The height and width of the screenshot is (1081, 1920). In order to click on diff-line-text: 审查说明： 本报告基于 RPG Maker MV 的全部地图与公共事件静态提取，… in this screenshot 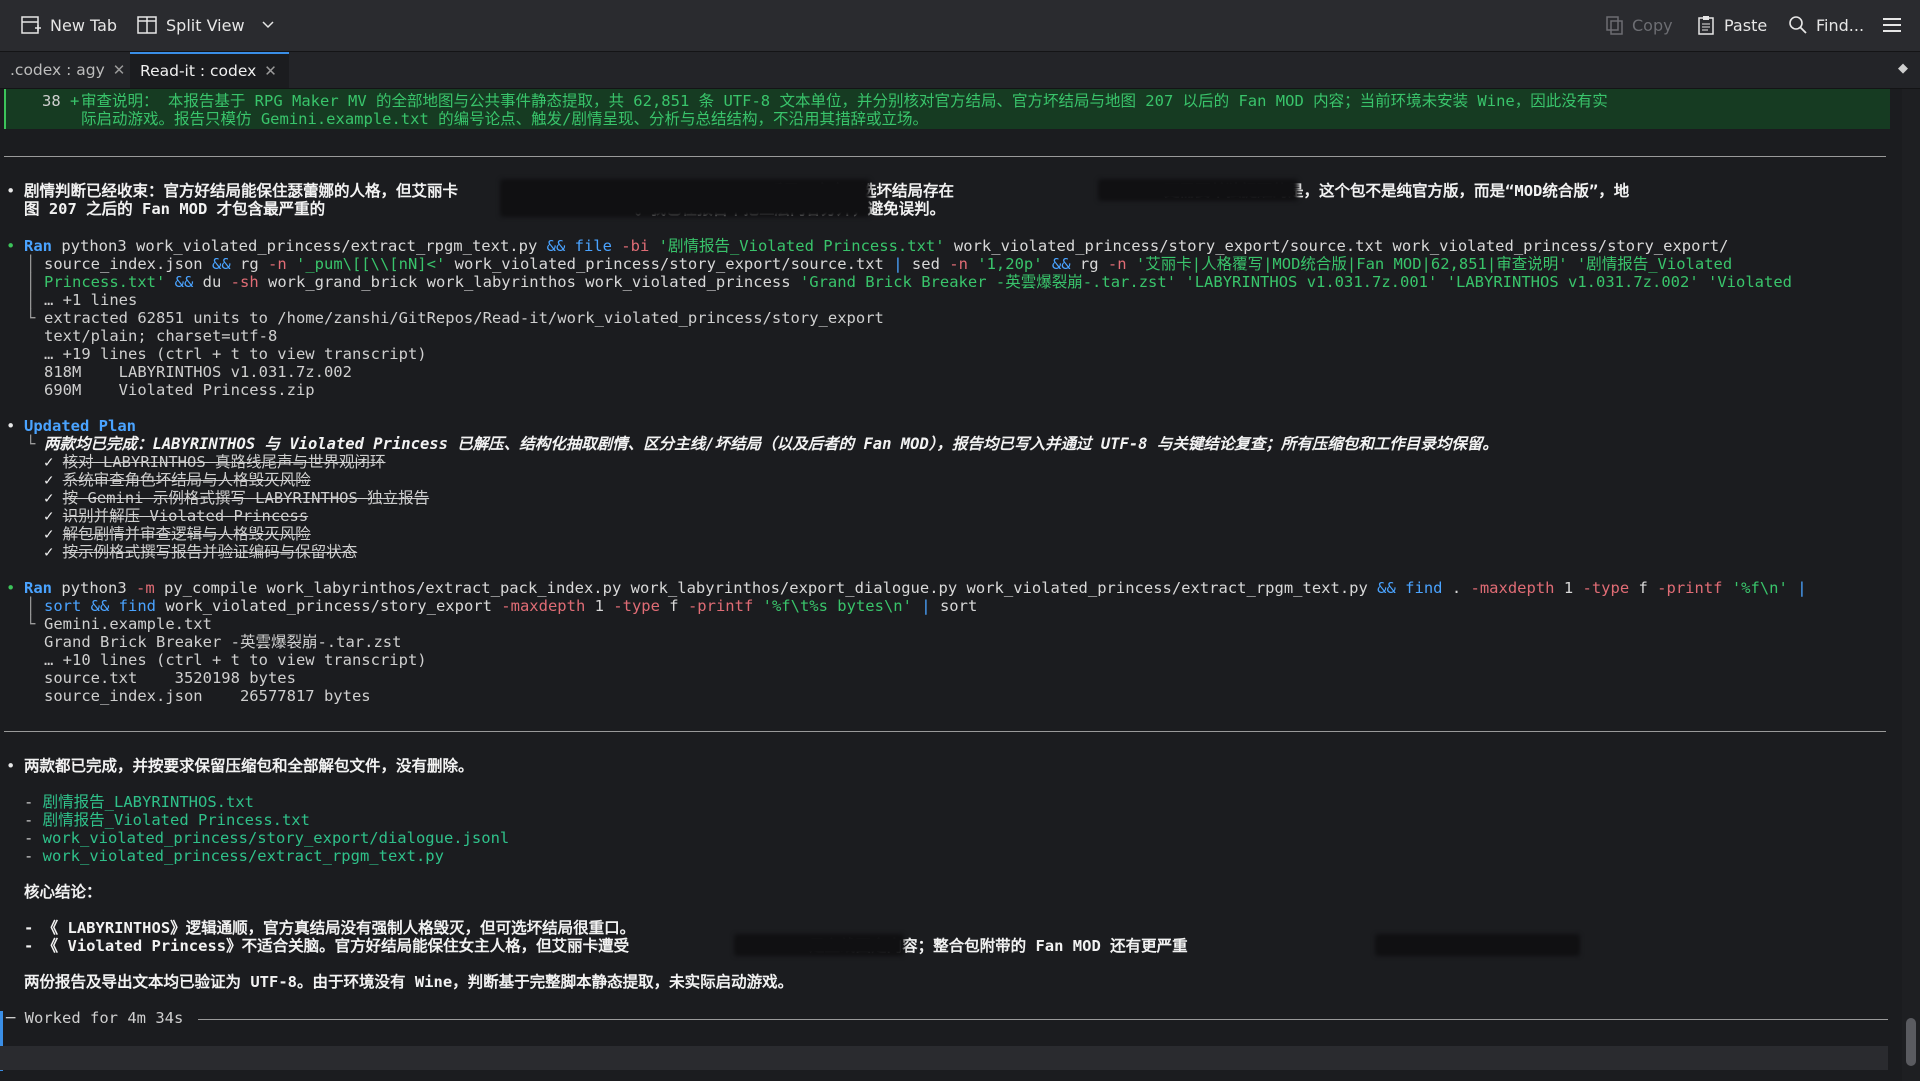, I will do `click(844, 101)`.